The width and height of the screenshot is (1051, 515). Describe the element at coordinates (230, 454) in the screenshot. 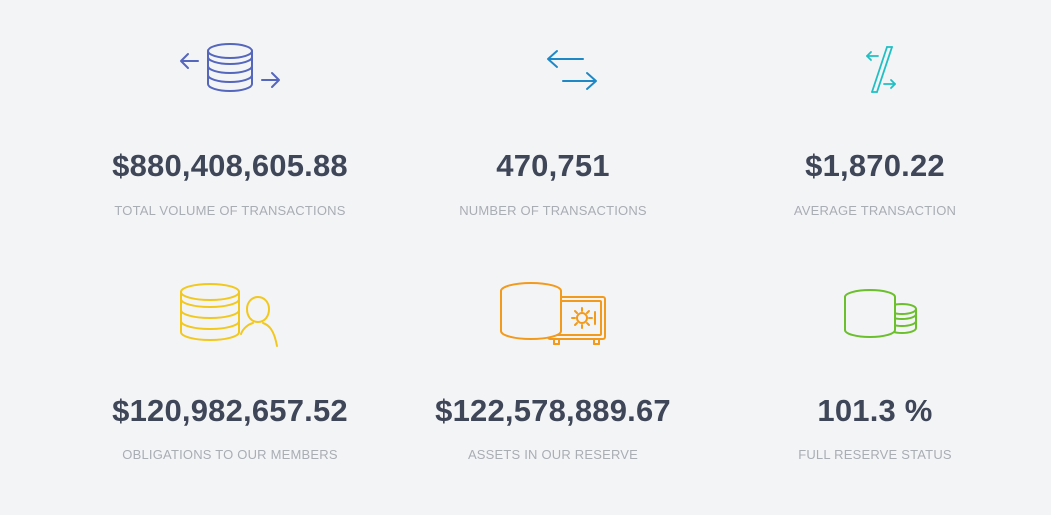

I see `stat-label: OBLIGATIONS TO OUR MEMBERS` at that location.